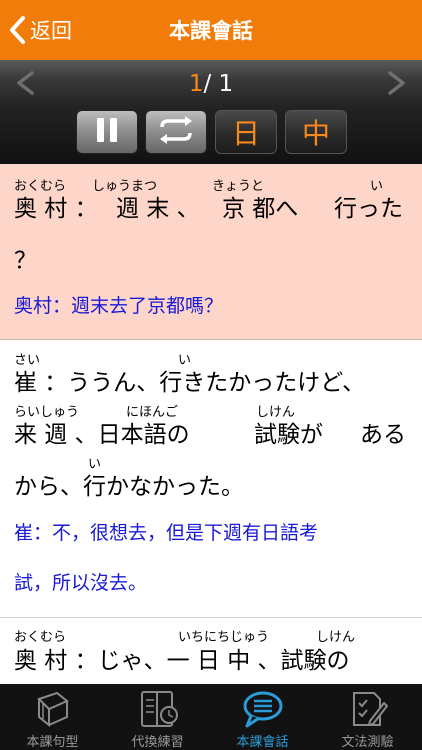  What do you see at coordinates (47, 412) in the screenshot?
I see `furigana: らいしゅう` at bounding box center [47, 412].